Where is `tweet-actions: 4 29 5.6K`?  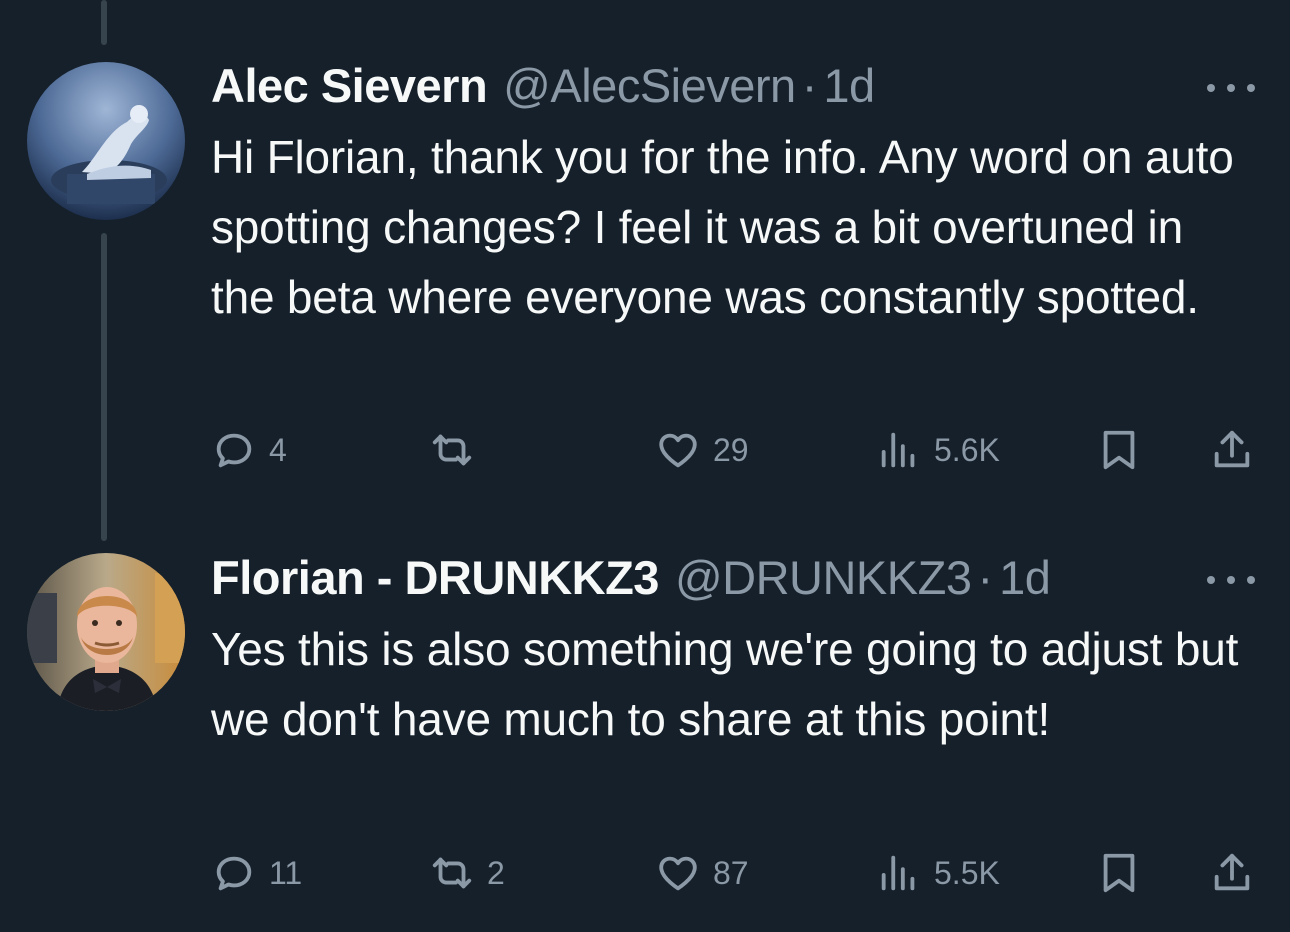
tweet-actions: 4 29 5.6K is located at coordinates (741, 450).